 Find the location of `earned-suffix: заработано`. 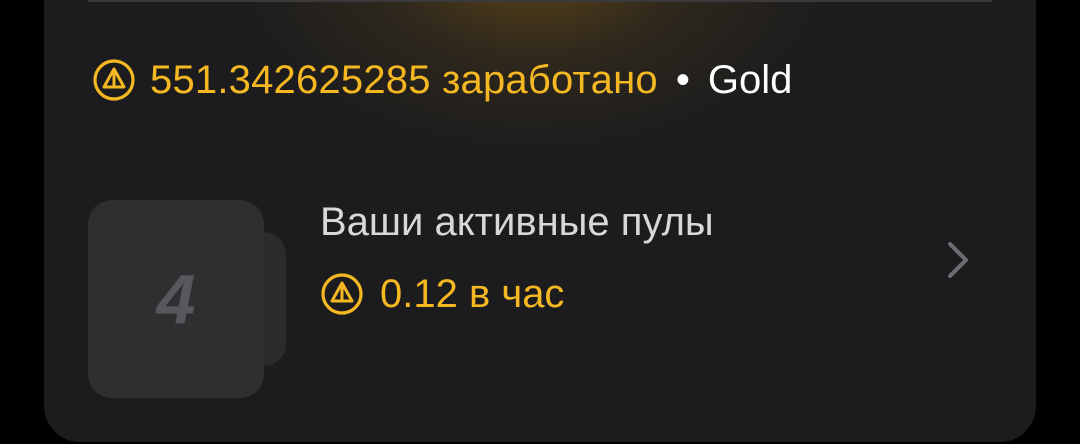

earned-suffix: заработано is located at coordinates (550, 79).